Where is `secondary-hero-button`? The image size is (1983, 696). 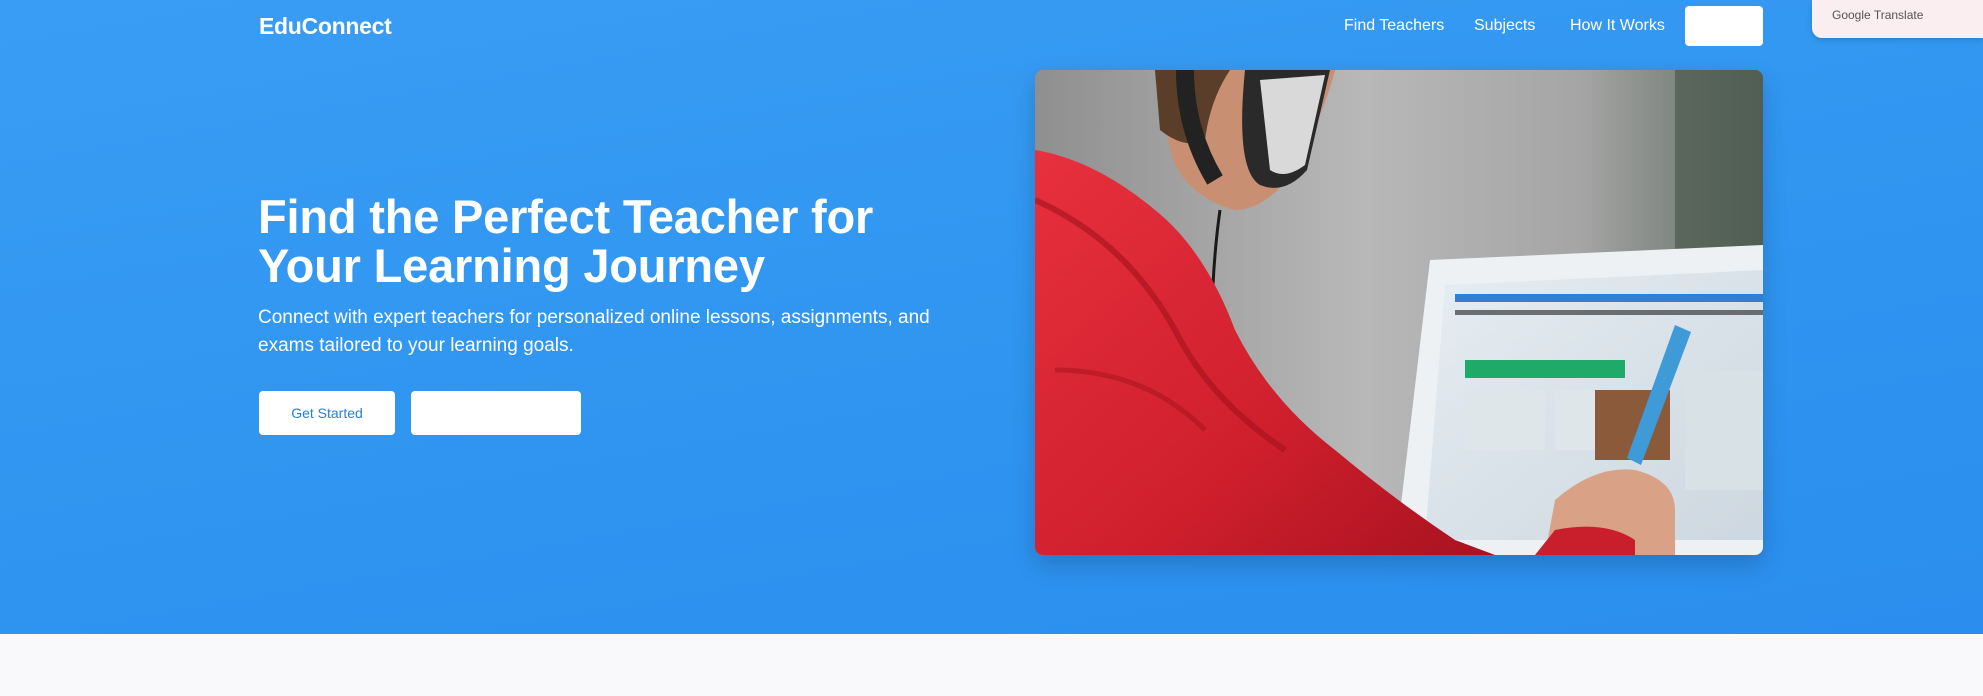 secondary-hero-button is located at coordinates (496, 413).